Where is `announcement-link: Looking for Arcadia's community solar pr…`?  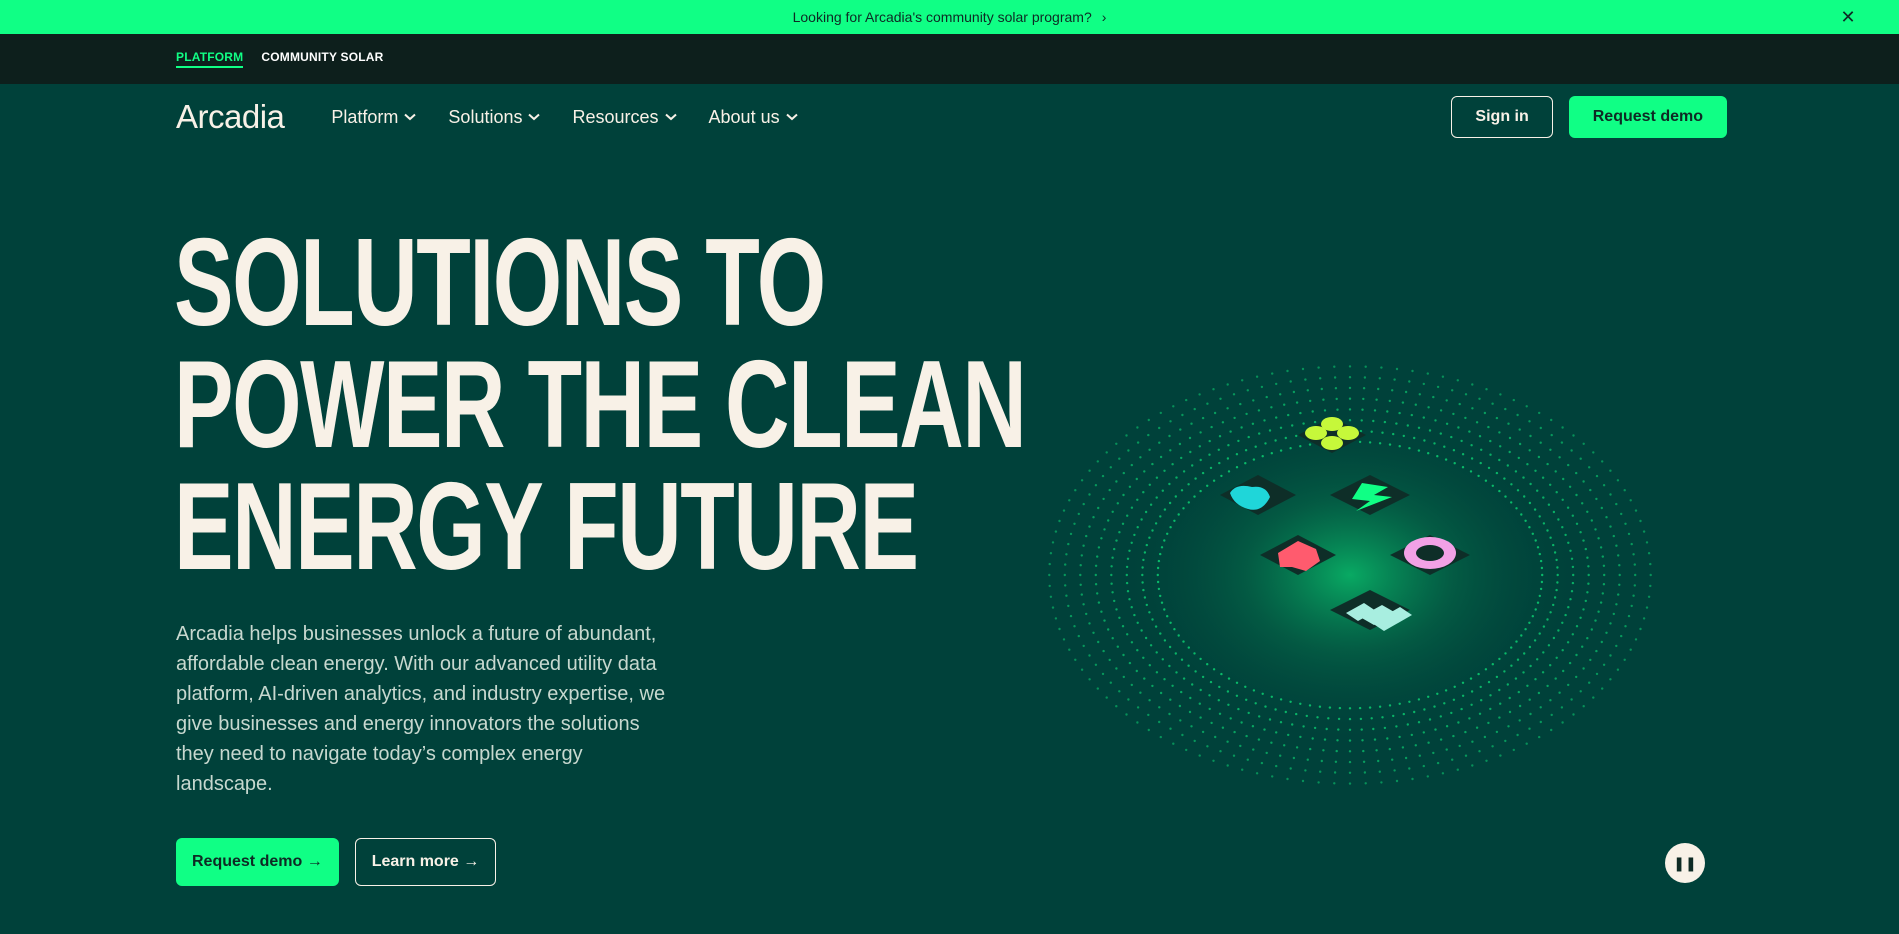
announcement-link: Looking for Arcadia's community solar pr… is located at coordinates (950, 17).